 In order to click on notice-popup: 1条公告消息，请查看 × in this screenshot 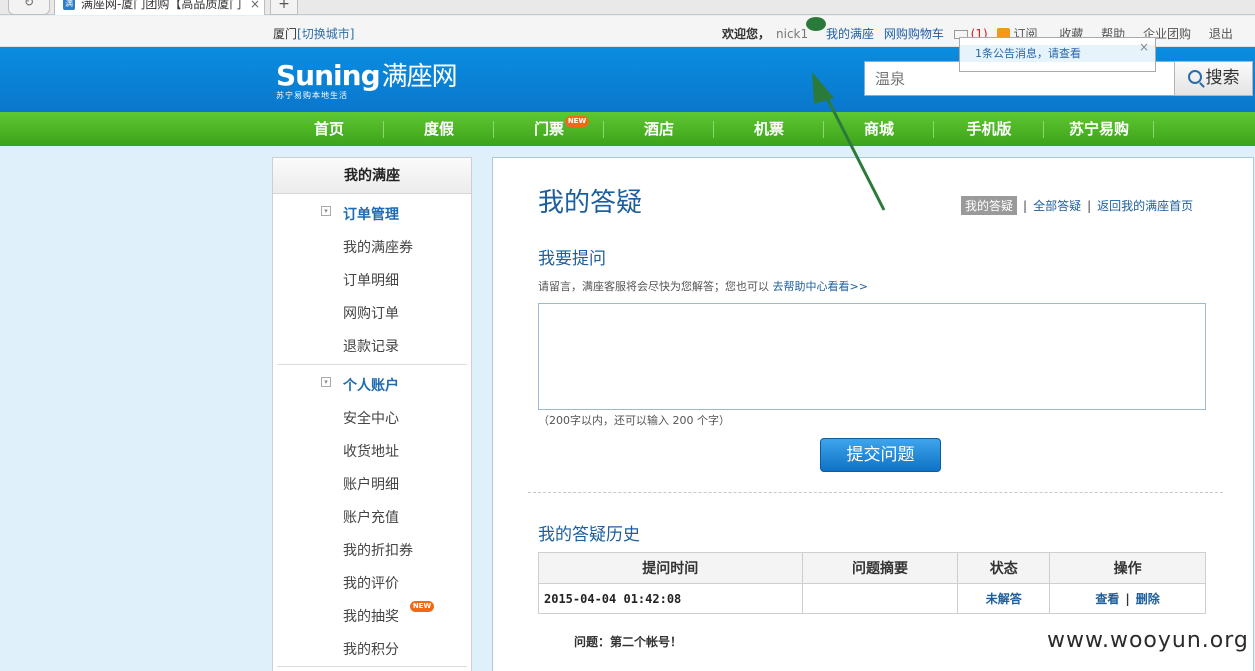, I will do `click(1057, 54)`.